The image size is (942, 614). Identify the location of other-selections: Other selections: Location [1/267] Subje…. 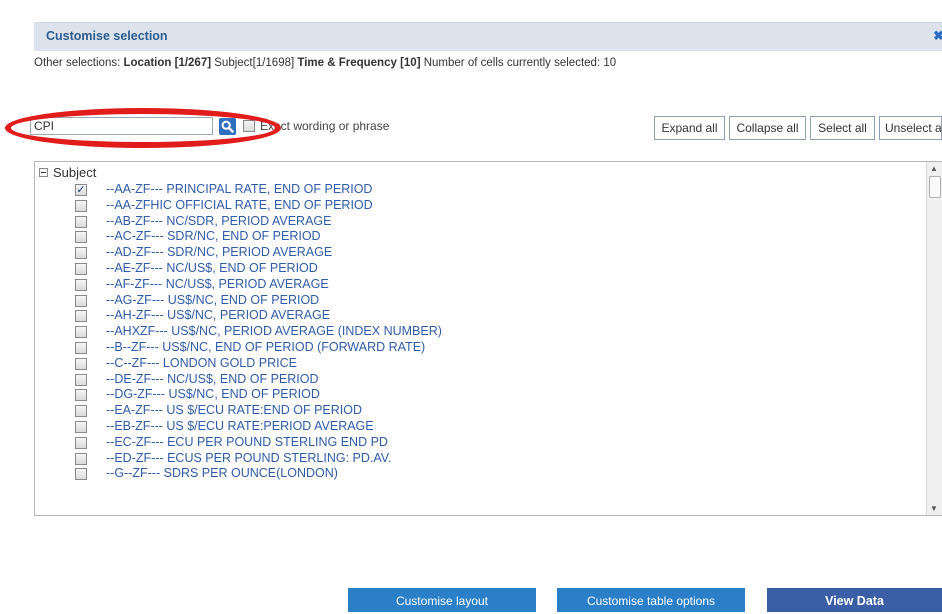
(325, 63).